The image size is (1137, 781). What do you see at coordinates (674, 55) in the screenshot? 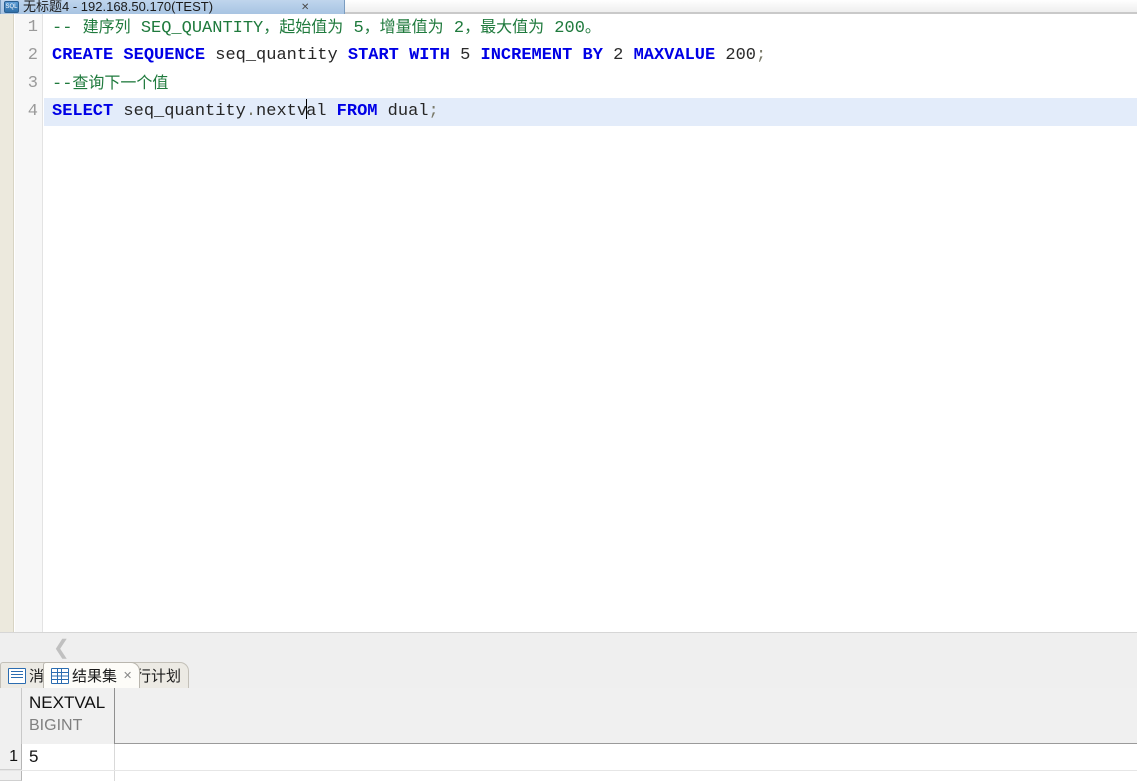
I see `token-kw: MAXVALUE` at bounding box center [674, 55].